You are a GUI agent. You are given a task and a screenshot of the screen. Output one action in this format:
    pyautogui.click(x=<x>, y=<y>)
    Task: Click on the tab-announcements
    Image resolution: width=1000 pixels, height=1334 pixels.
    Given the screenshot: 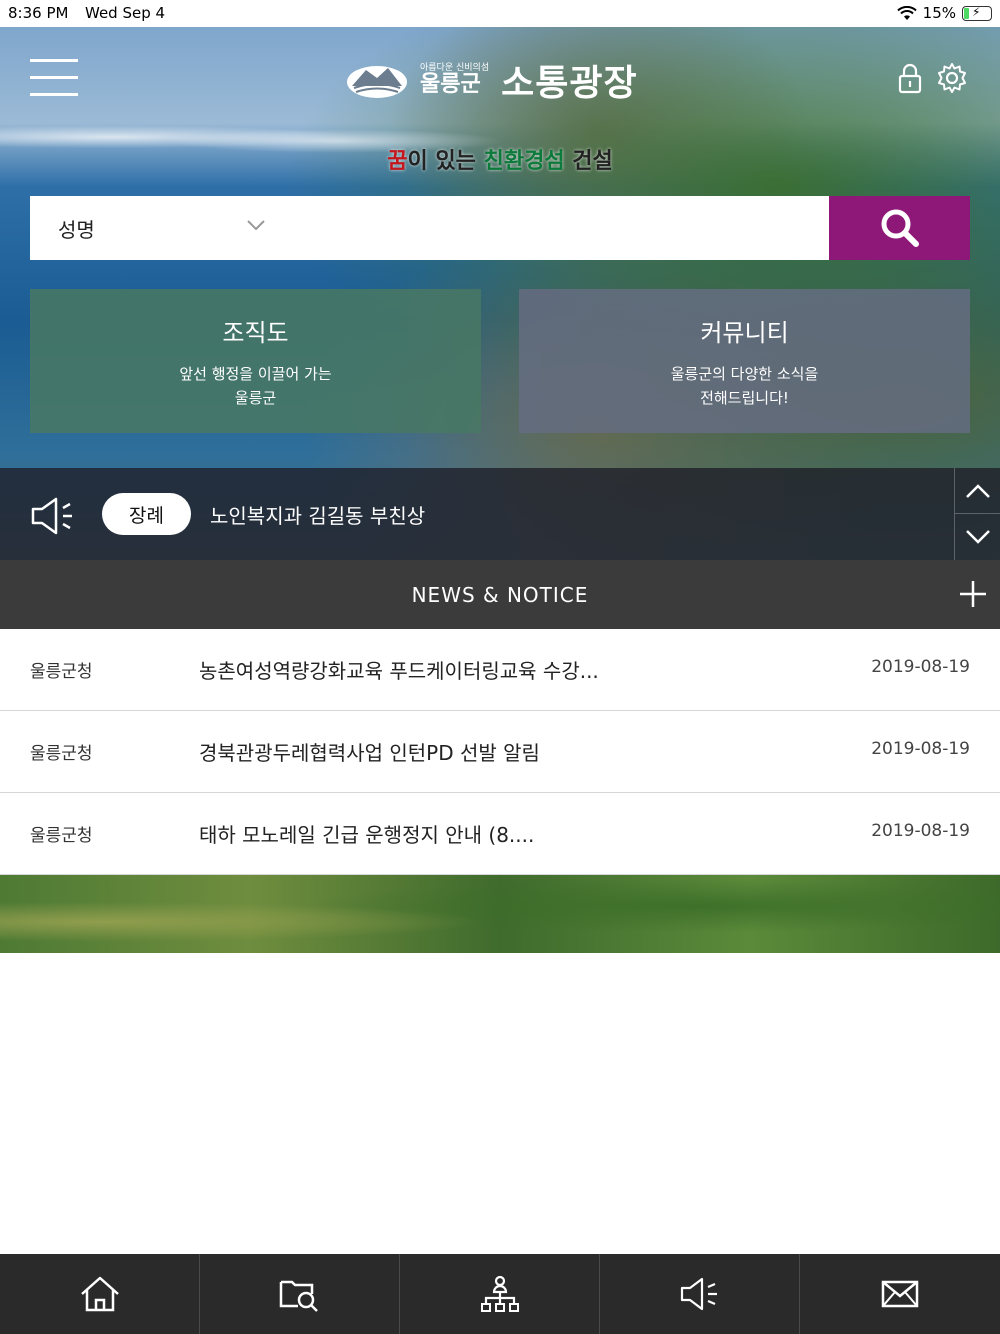 What is the action you would take?
    pyautogui.click(x=700, y=1294)
    